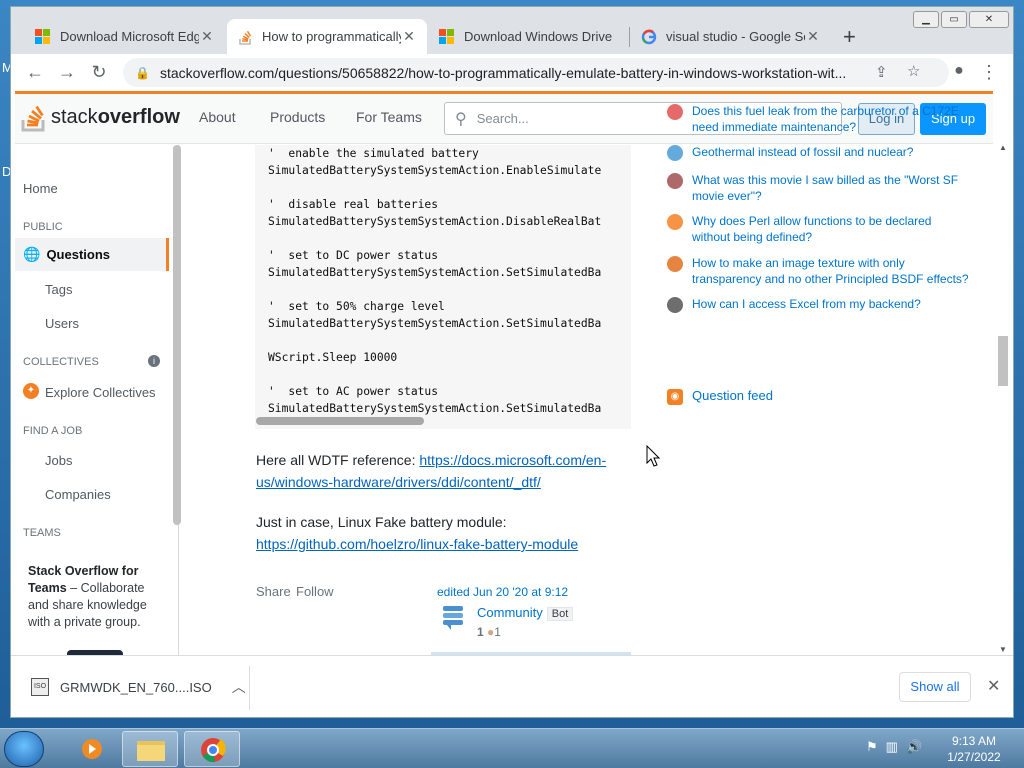 This screenshot has height=768, width=1024. I want to click on action-center-icon: ⚑, so click(872, 747).